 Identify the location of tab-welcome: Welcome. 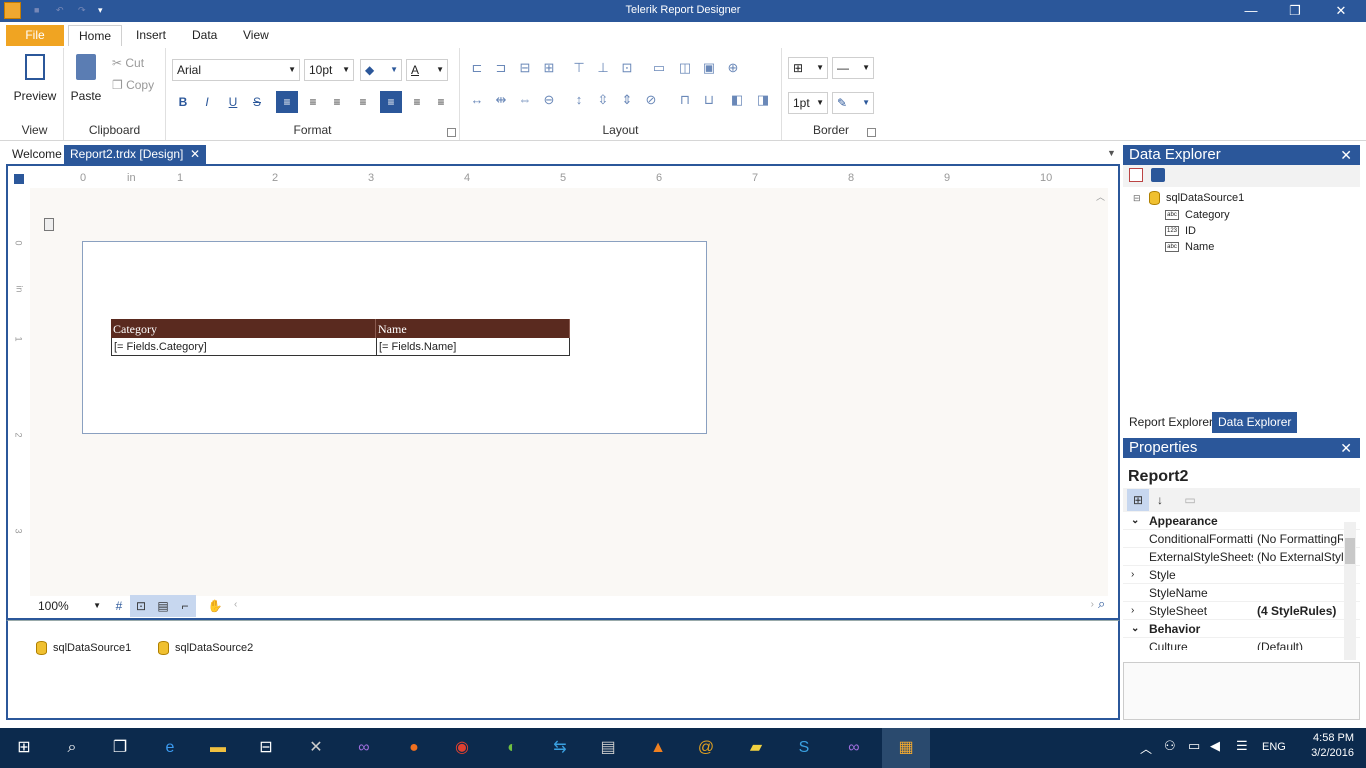
(37, 154).